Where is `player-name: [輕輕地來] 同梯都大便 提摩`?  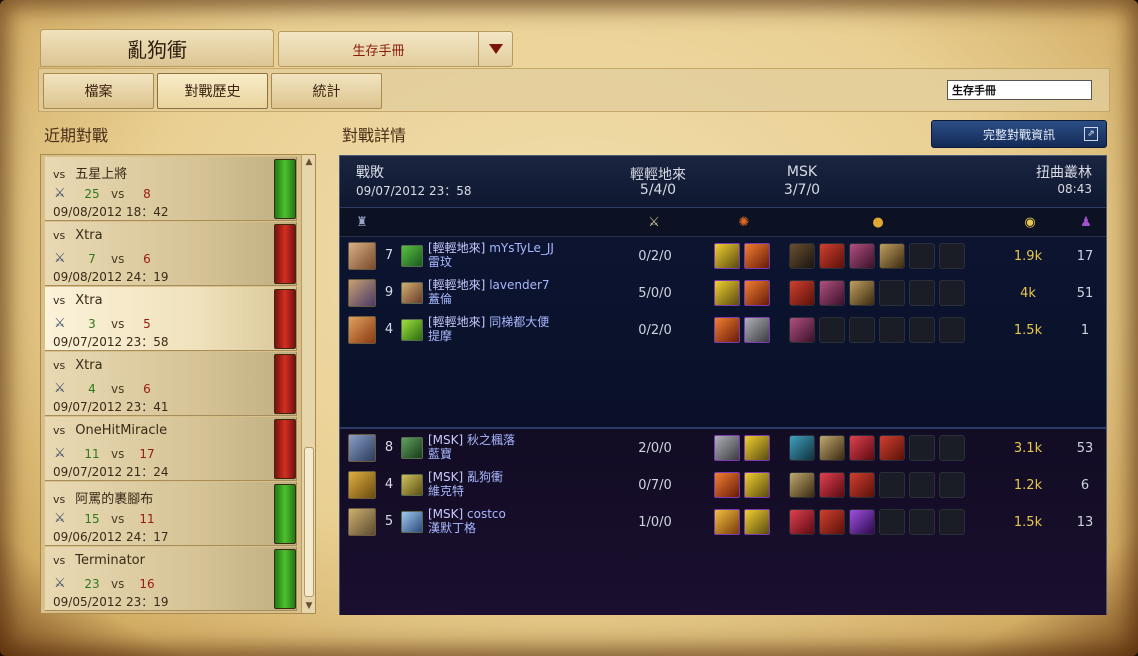 player-name: [輕輕地來] 同梯都大便 提摩 is located at coordinates (488, 329).